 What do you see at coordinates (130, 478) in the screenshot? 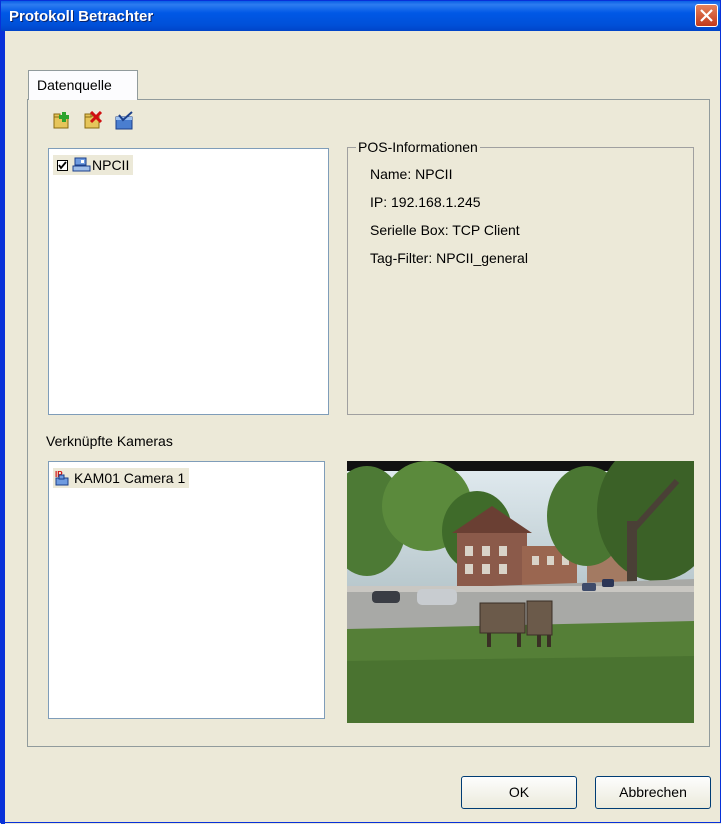
I see `camera-label: KAM01 Camera 1` at bounding box center [130, 478].